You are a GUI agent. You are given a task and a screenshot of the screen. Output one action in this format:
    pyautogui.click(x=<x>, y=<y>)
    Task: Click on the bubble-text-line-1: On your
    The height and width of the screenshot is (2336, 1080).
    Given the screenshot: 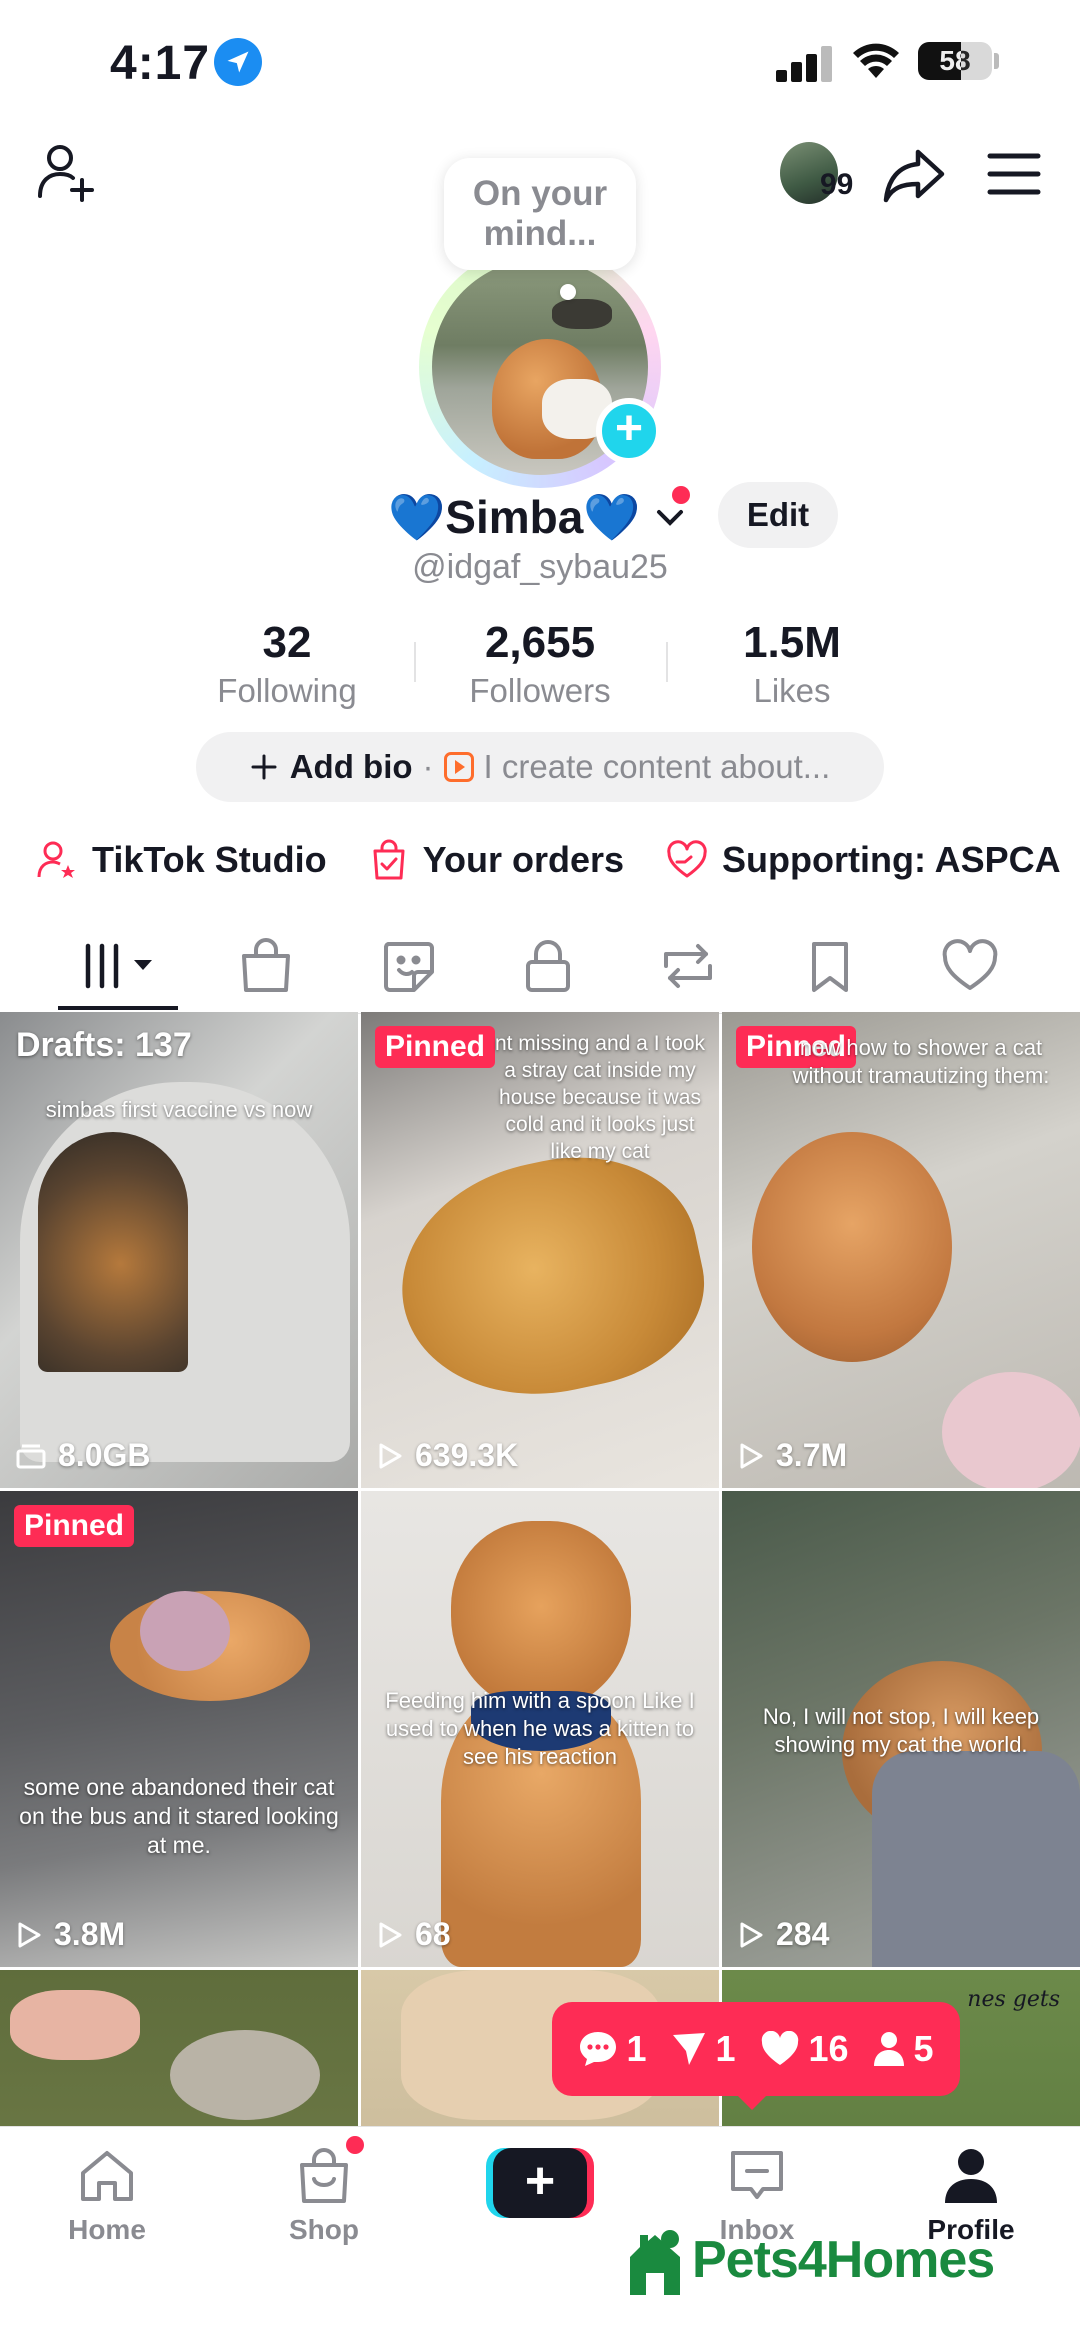 What is the action you would take?
    pyautogui.click(x=540, y=193)
    